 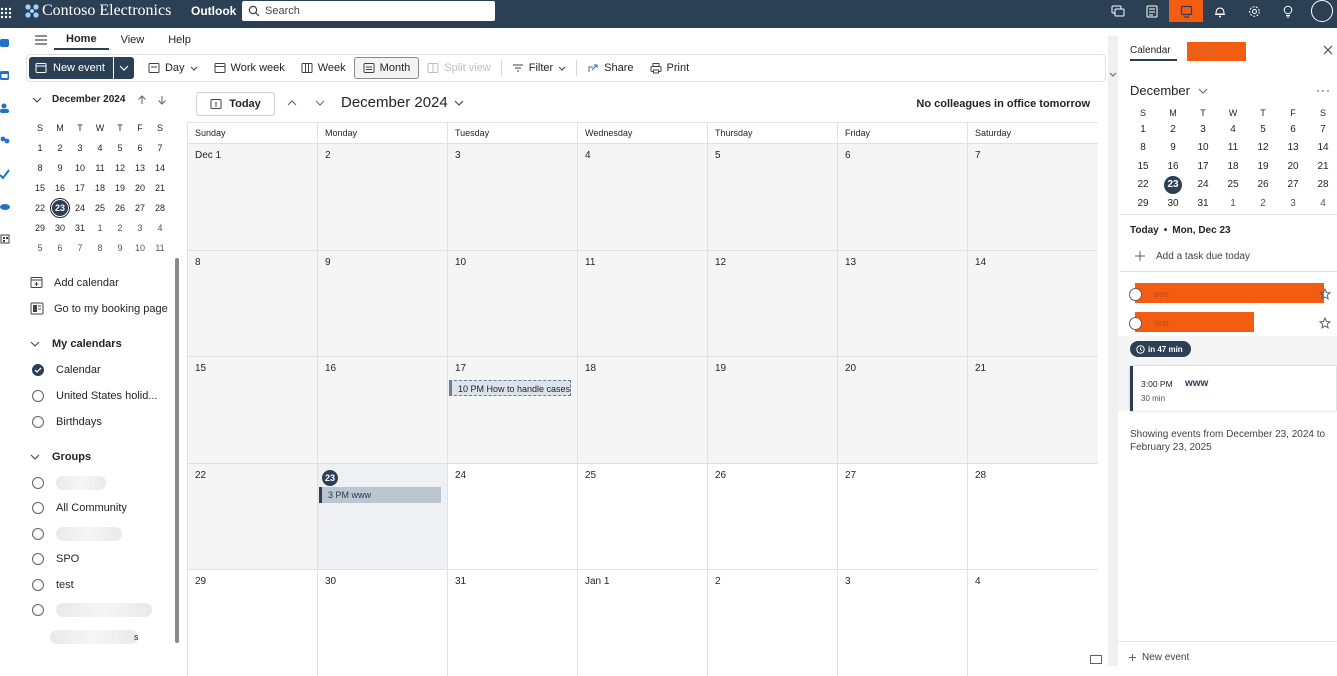 I want to click on day-cell: 11, so click(x=642, y=302).